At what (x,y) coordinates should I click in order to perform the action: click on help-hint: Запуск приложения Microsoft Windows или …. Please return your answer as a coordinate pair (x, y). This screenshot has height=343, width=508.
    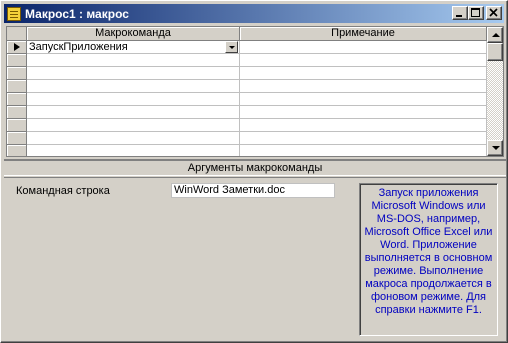
    Looking at the image, I should click on (428, 259).